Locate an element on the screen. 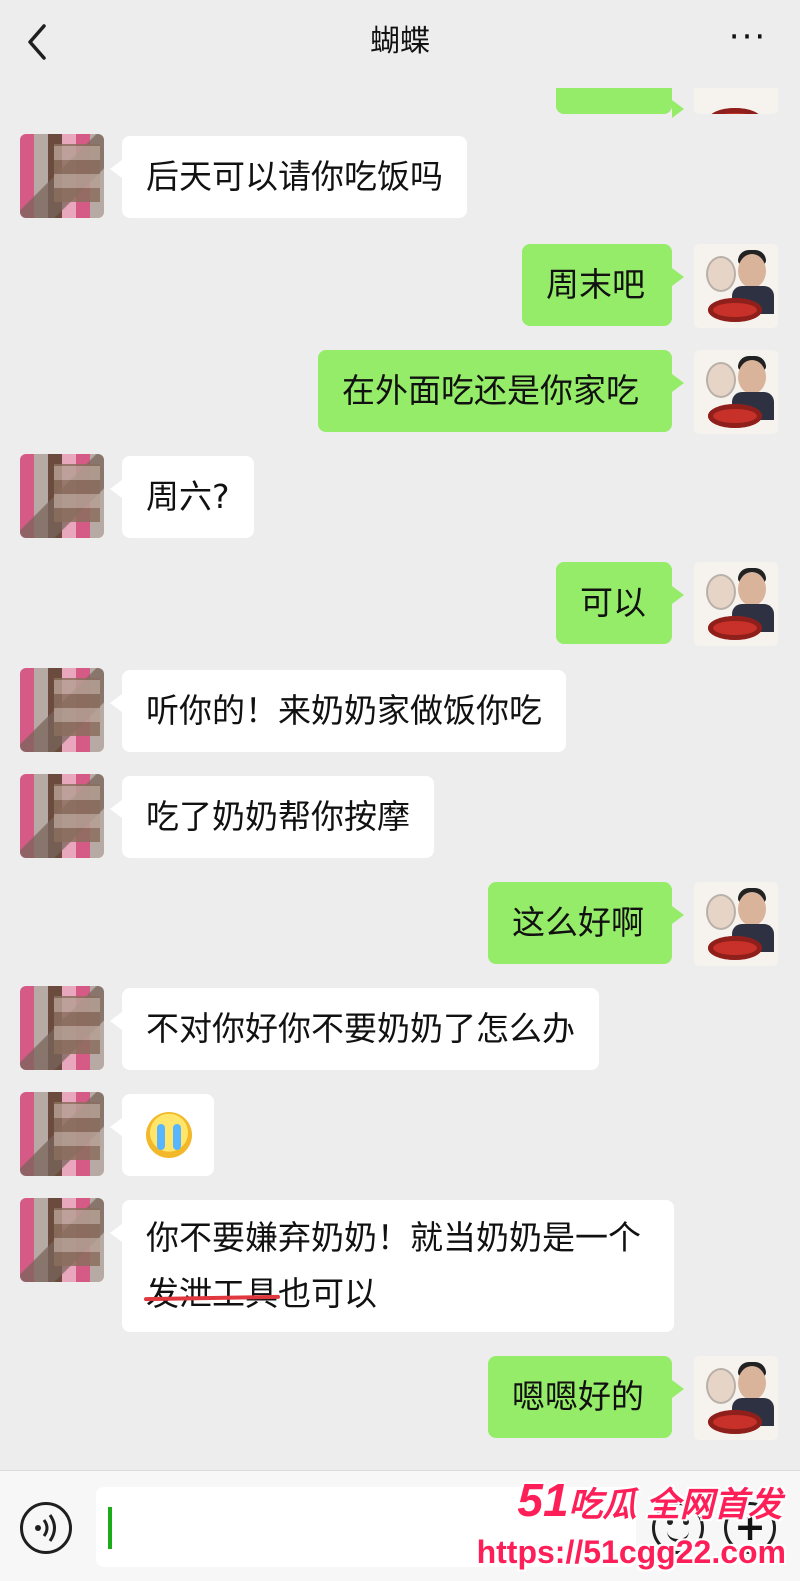 Image resolution: width=800 pixels, height=1581 pixels. message-text: 这么好啊 is located at coordinates (578, 922).